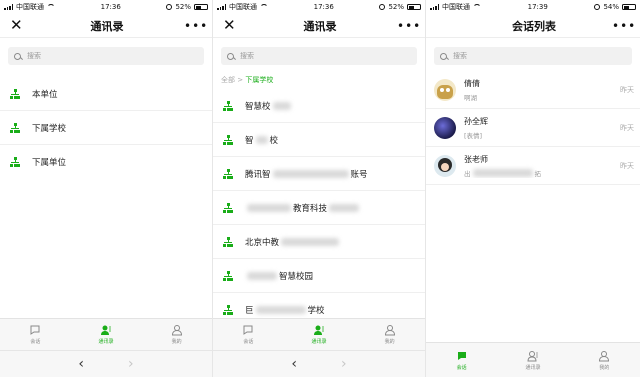  I want to click on school-item: 智校, so click(319, 140).